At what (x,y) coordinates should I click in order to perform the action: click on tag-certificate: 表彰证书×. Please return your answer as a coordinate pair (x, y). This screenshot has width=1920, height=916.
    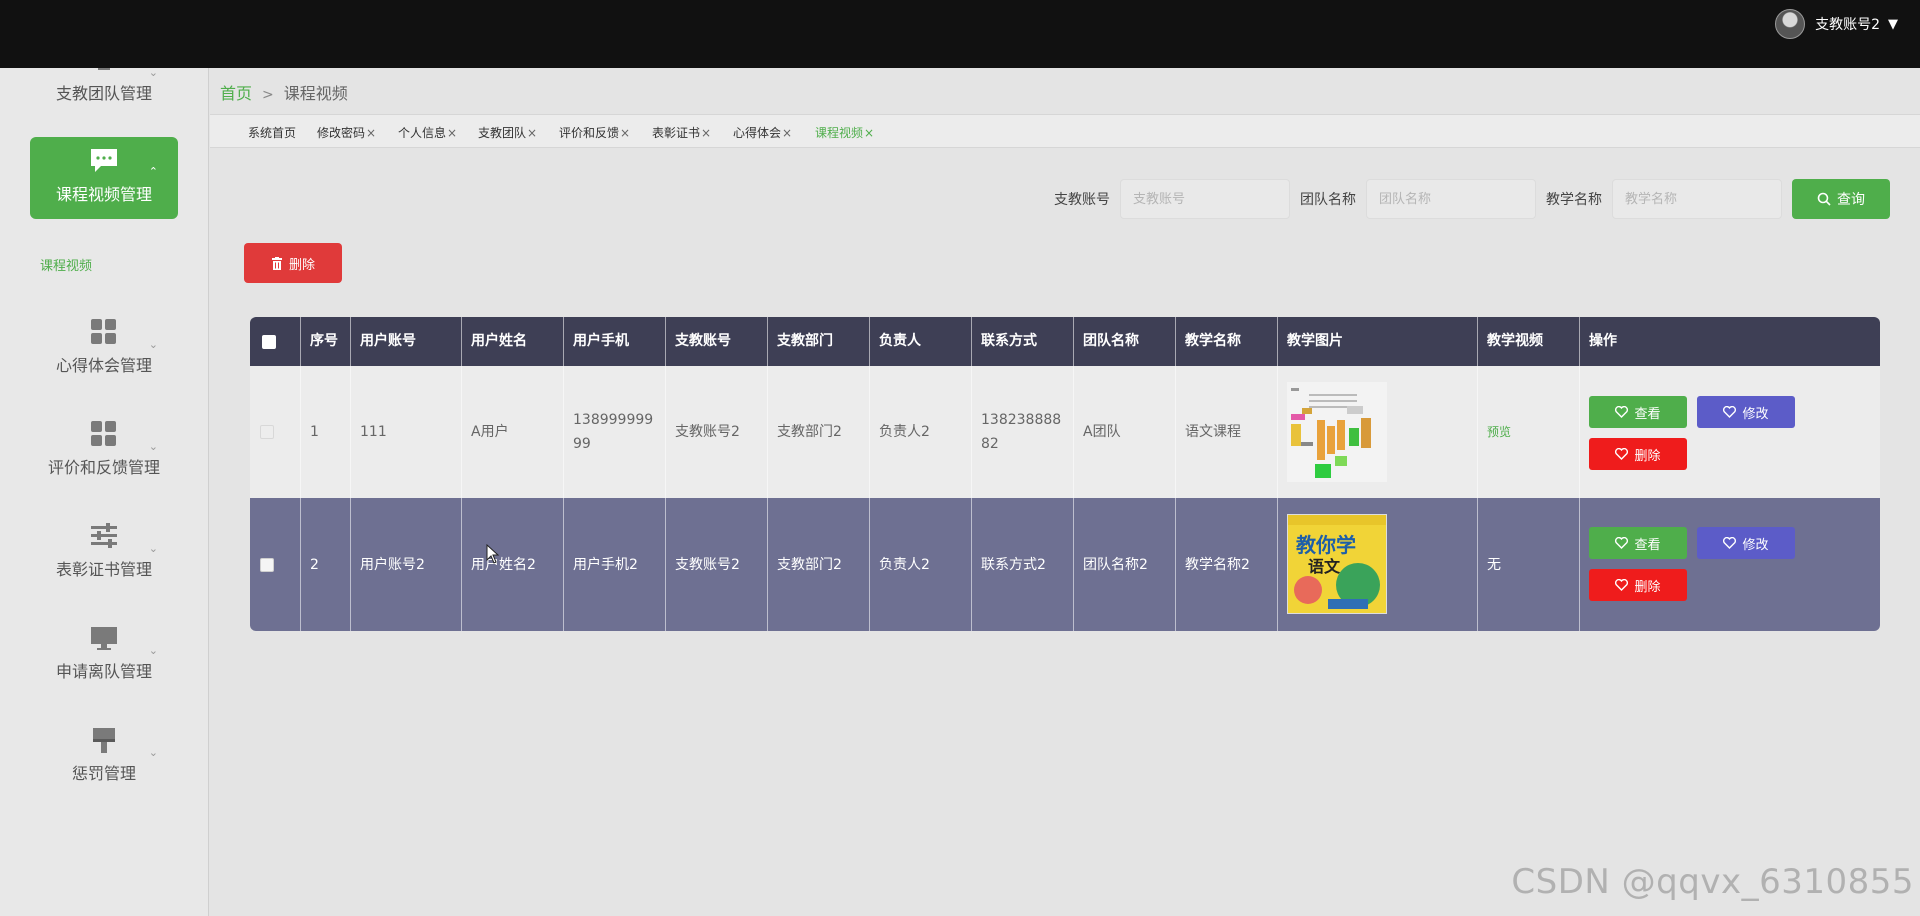
    Looking at the image, I should click on (681, 132).